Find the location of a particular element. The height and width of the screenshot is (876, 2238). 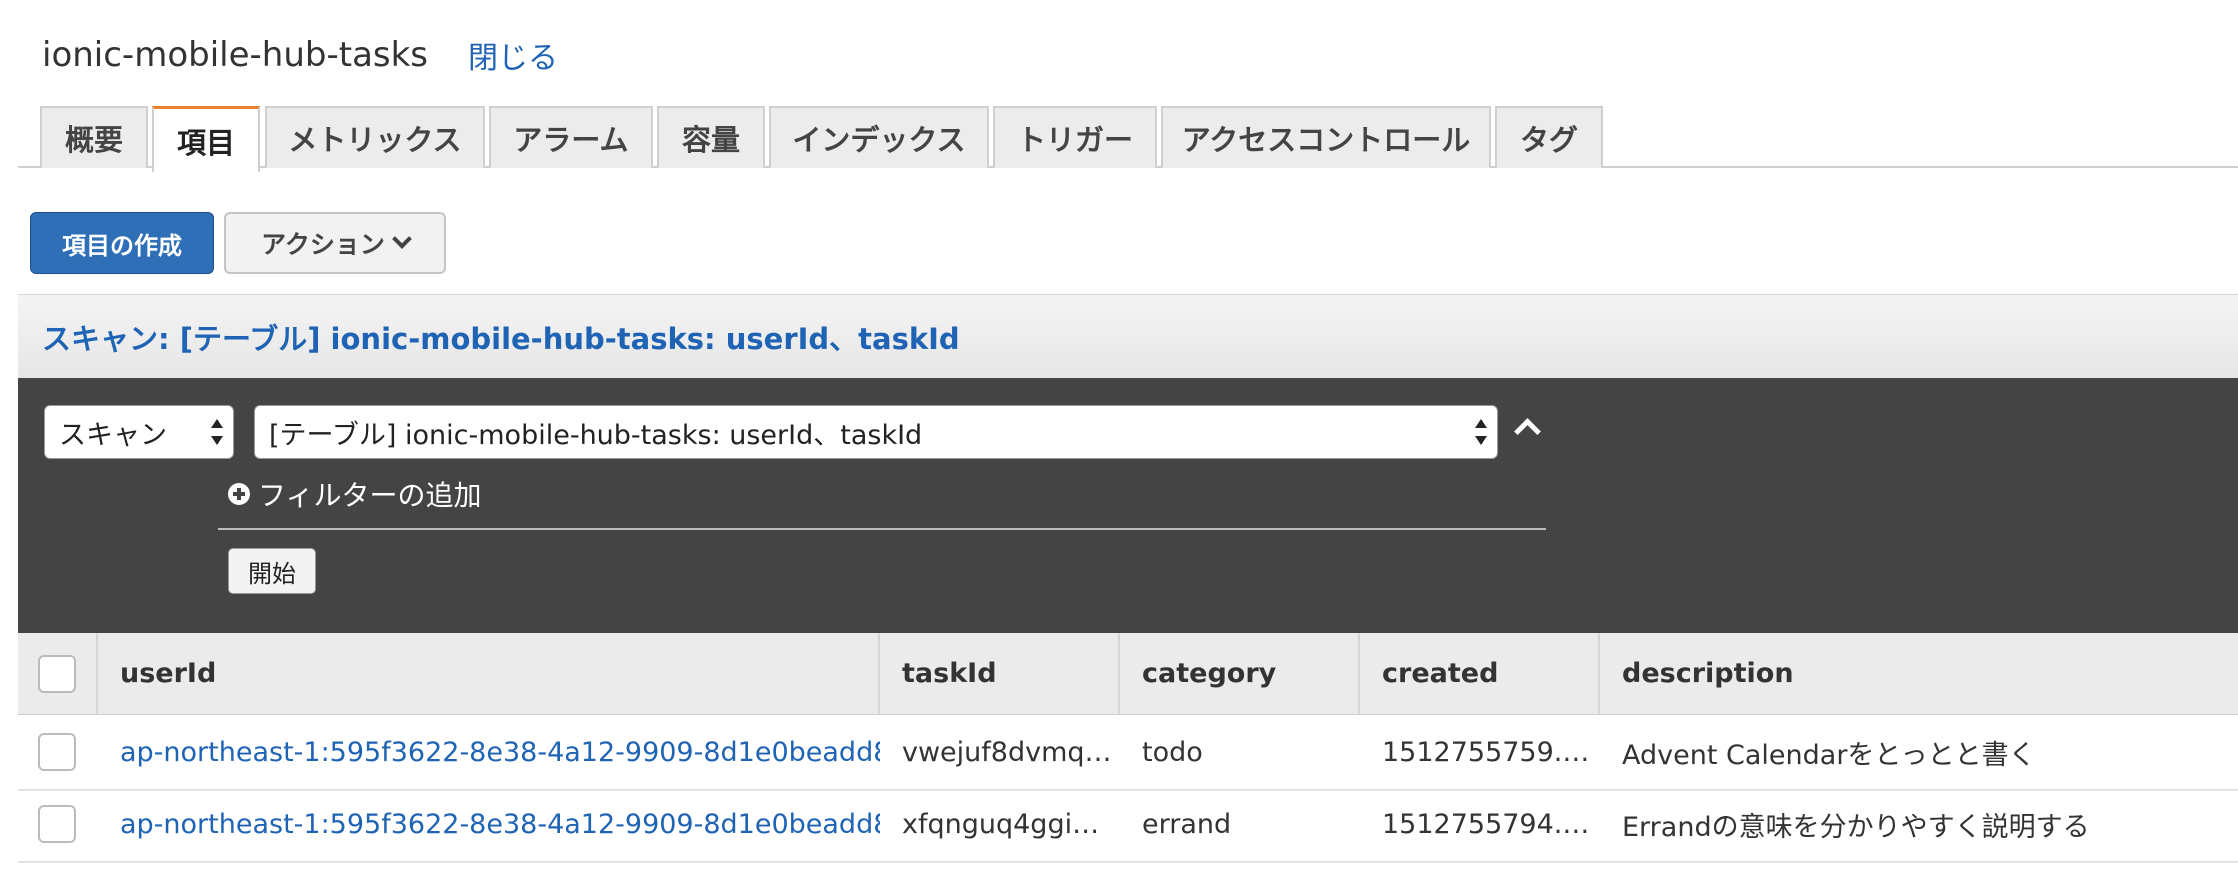

tab-overview: 概要 is located at coordinates (94, 137).